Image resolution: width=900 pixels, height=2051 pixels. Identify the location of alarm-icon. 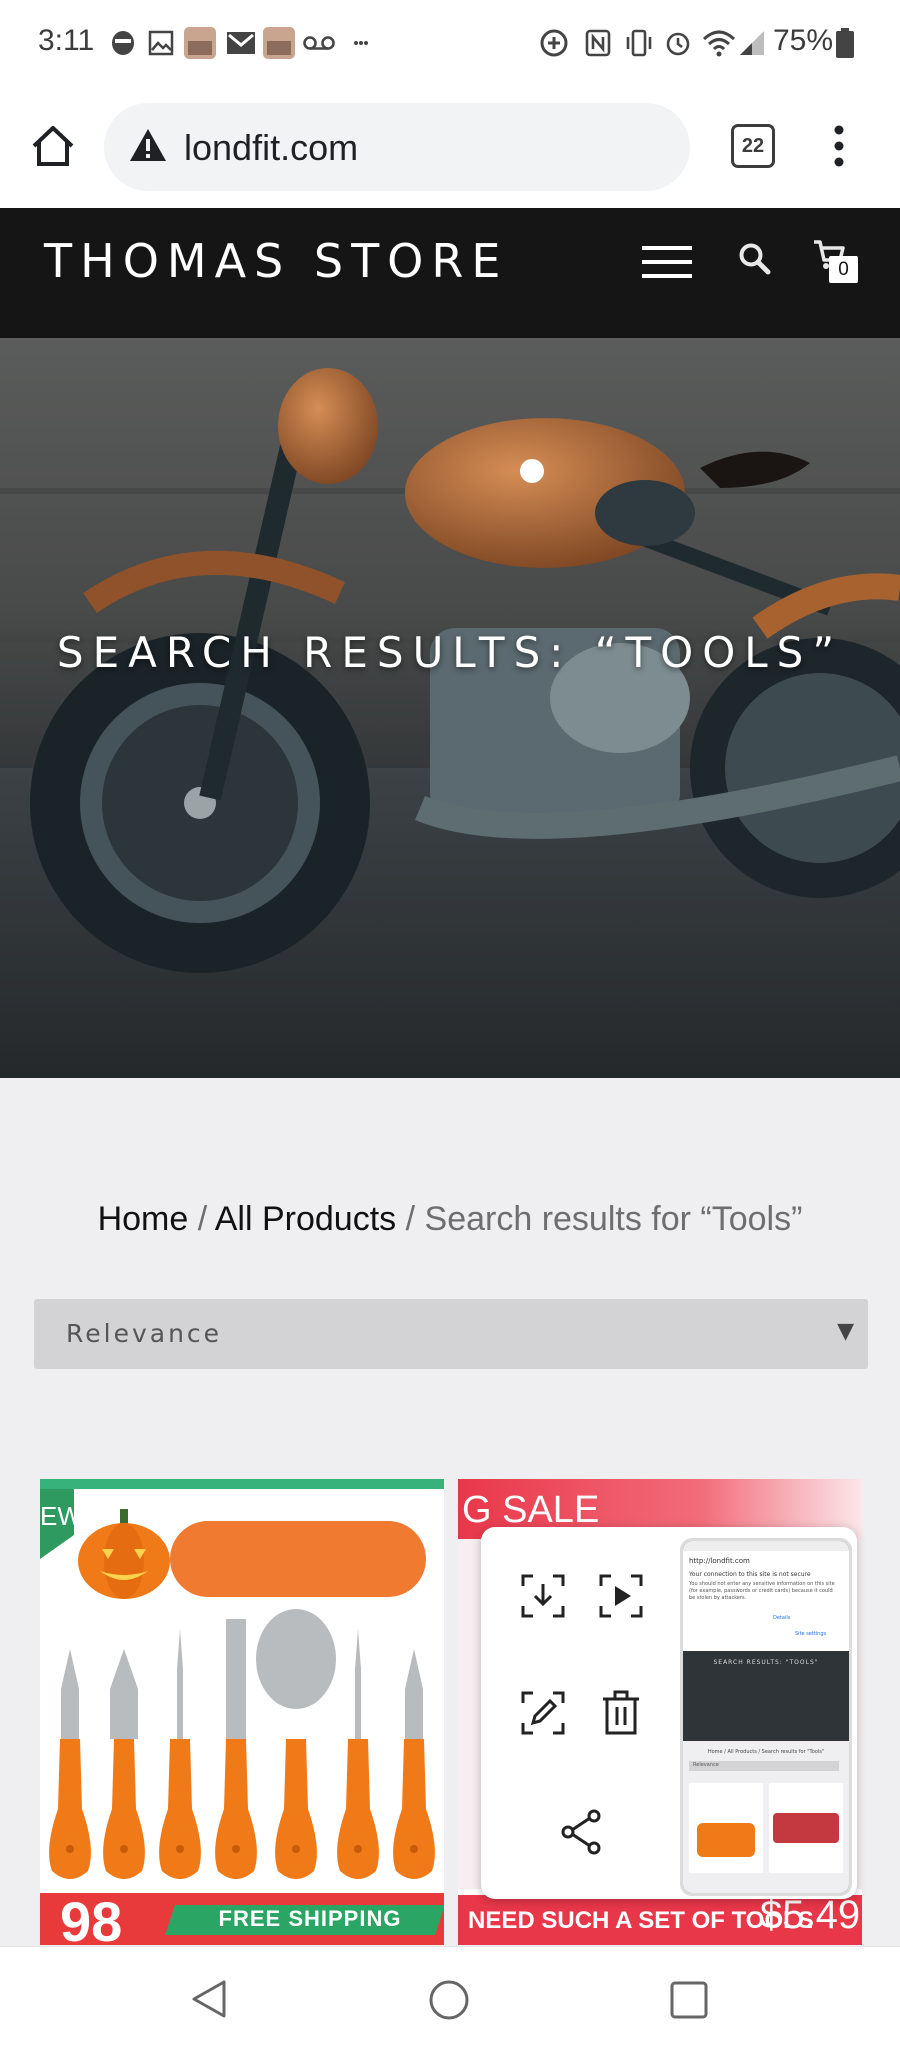
(678, 43).